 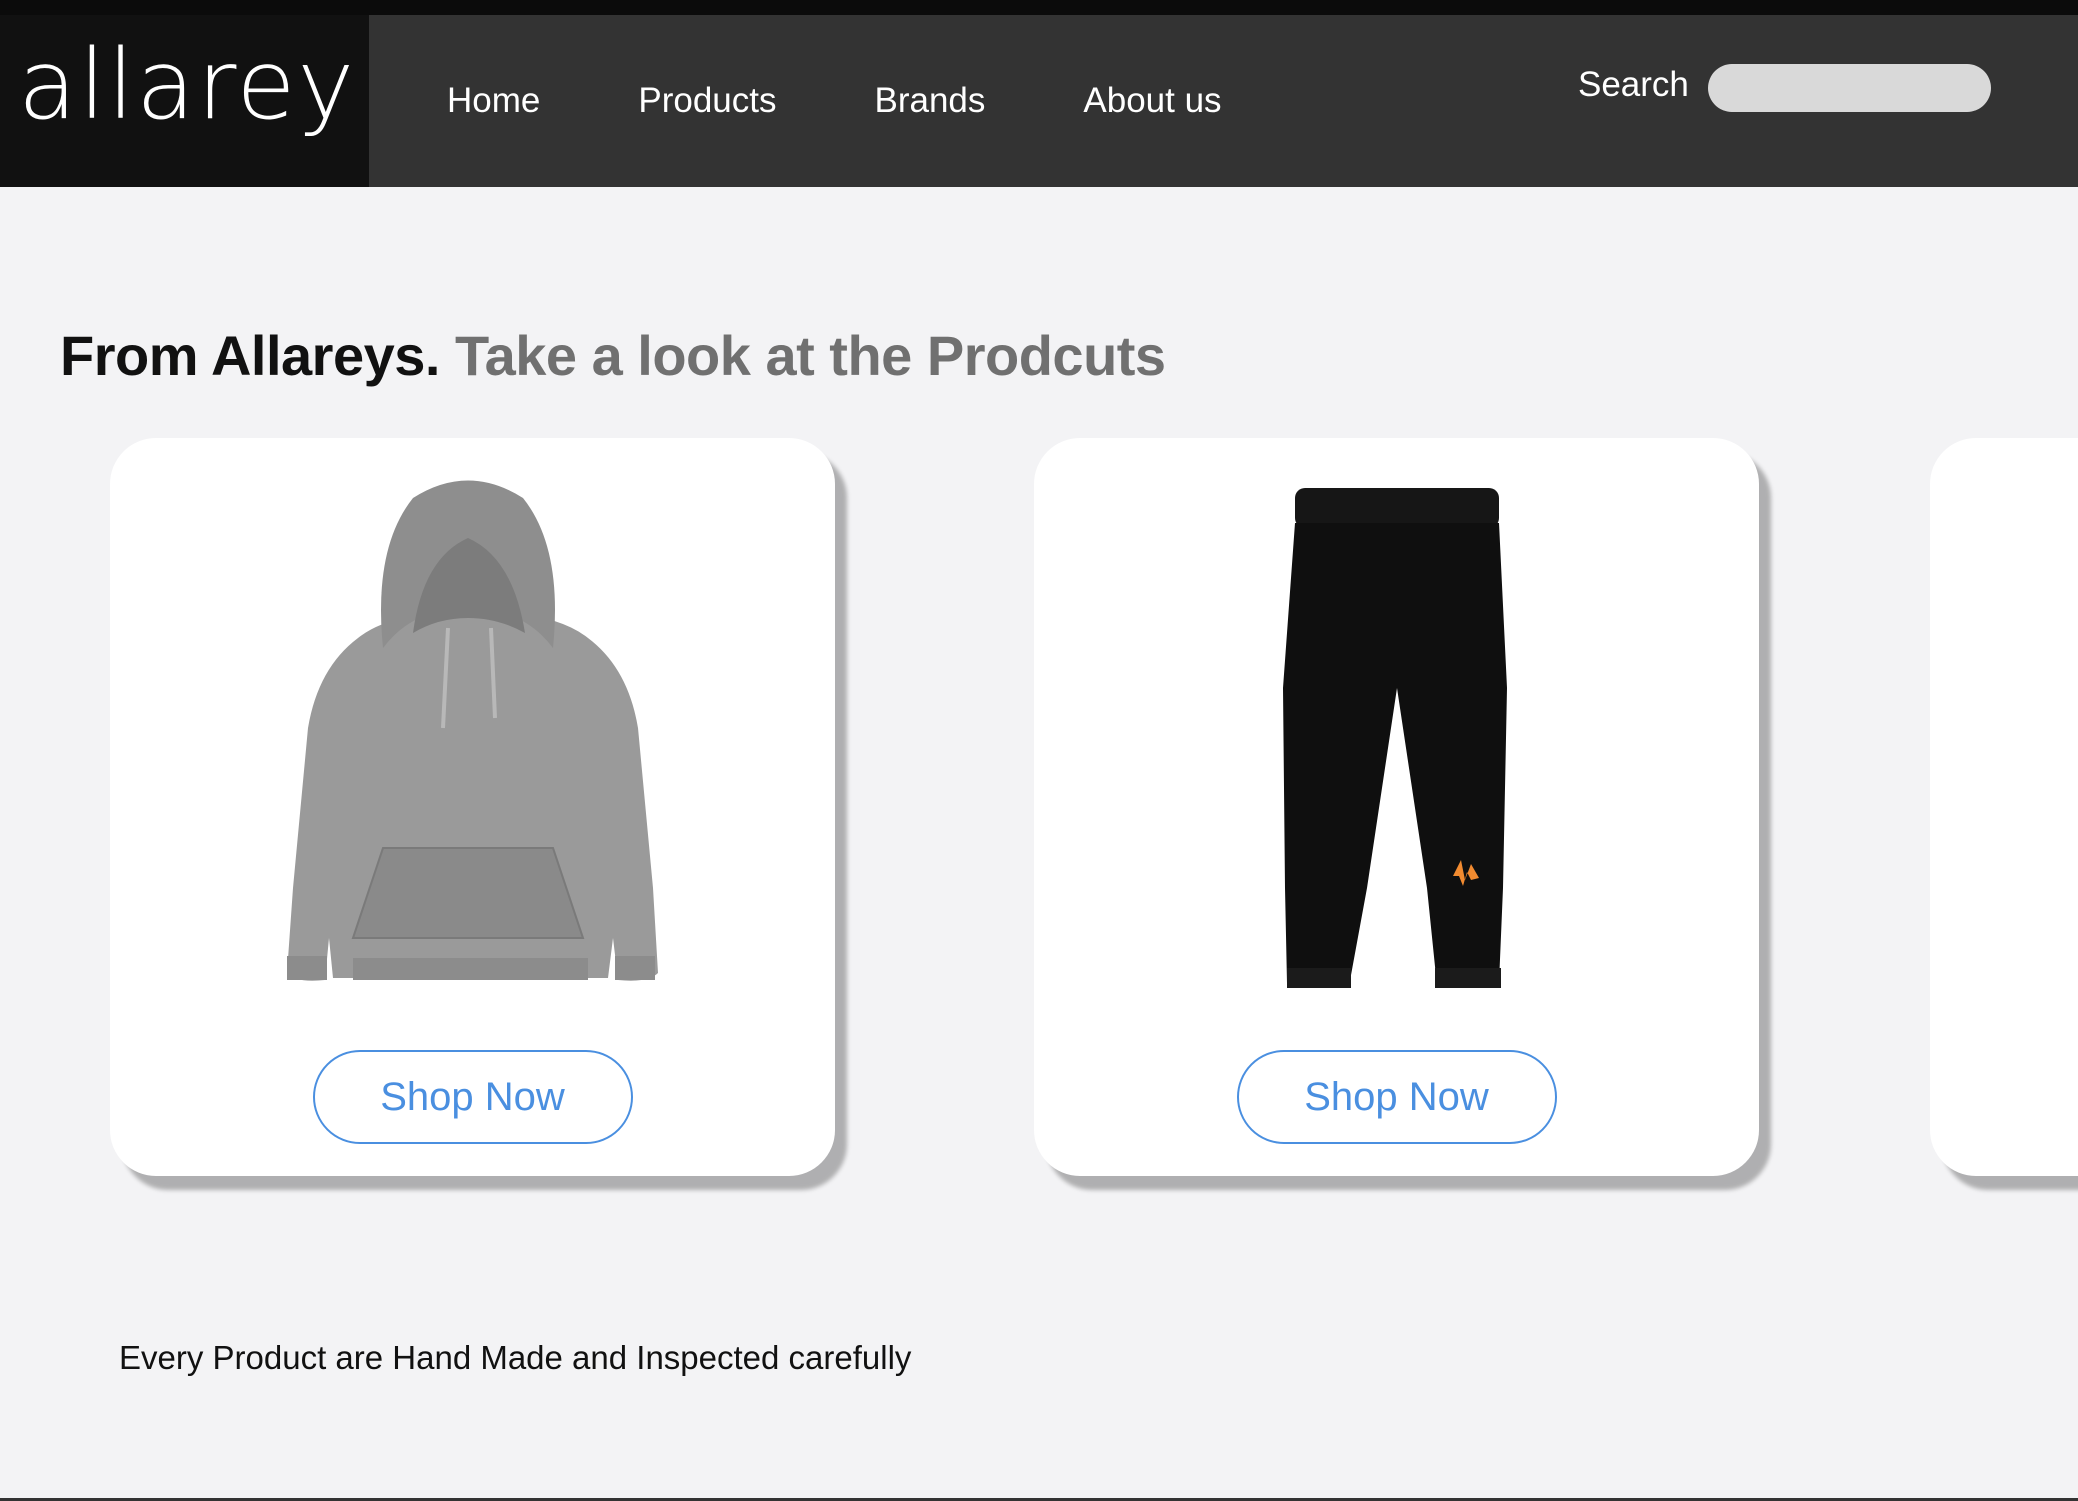 What do you see at coordinates (473, 738) in the screenshot?
I see `hoodie-image` at bounding box center [473, 738].